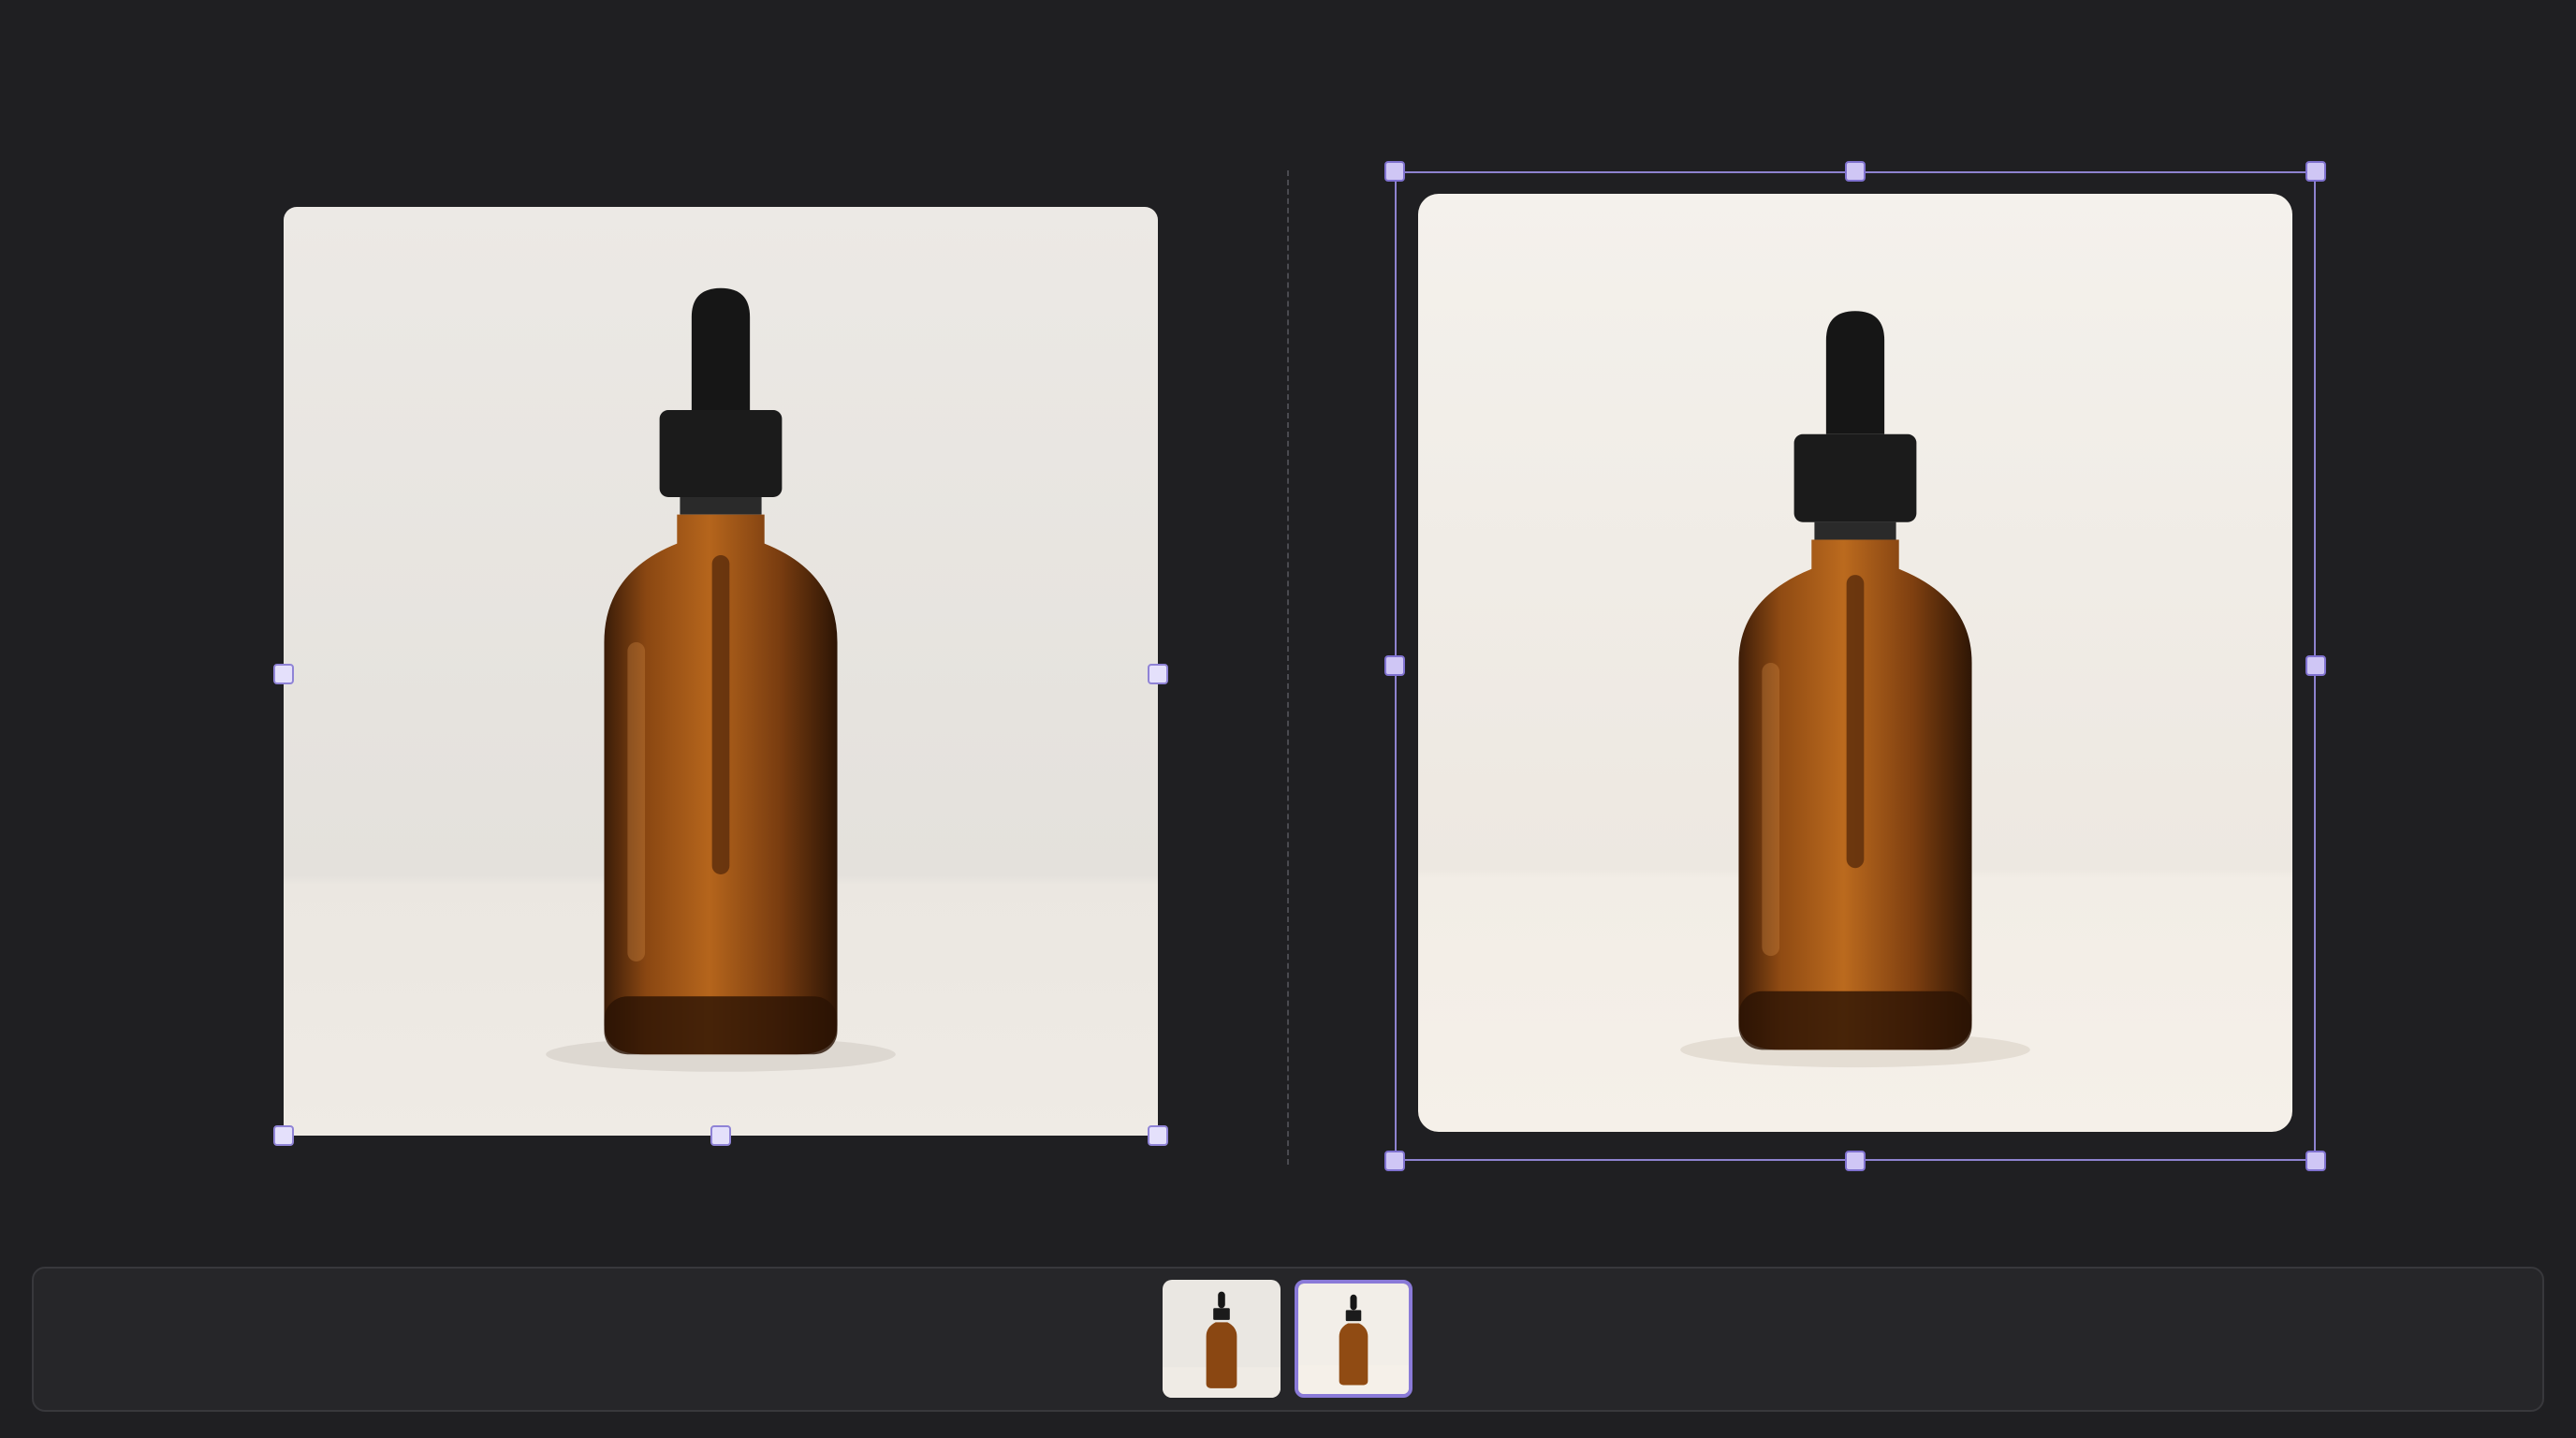  What do you see at coordinates (1855, 1161) in the screenshot?
I see `selection-handle-bottom` at bounding box center [1855, 1161].